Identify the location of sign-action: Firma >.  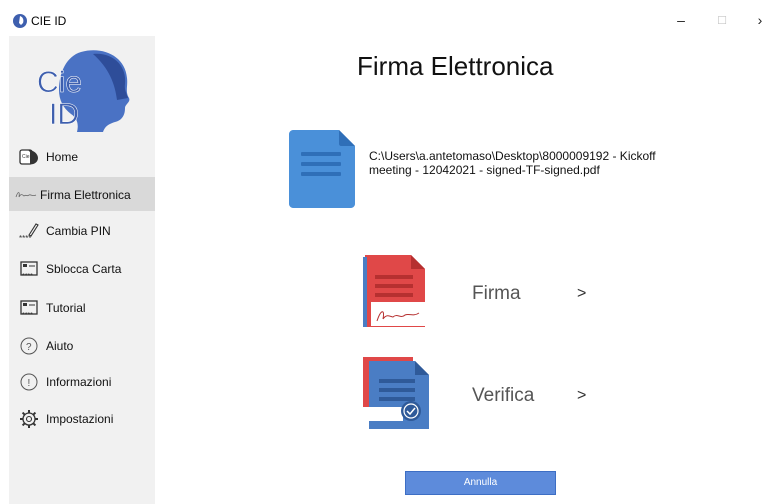
(513, 295).